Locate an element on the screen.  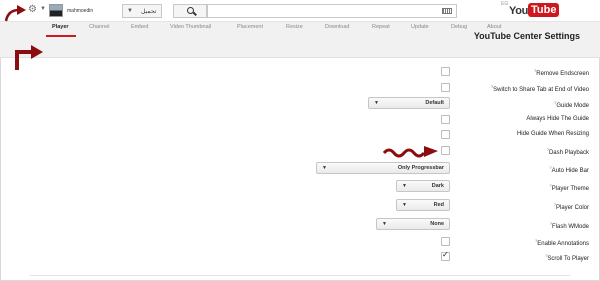
curved-arrow-icon is located at coordinates (15, 13).